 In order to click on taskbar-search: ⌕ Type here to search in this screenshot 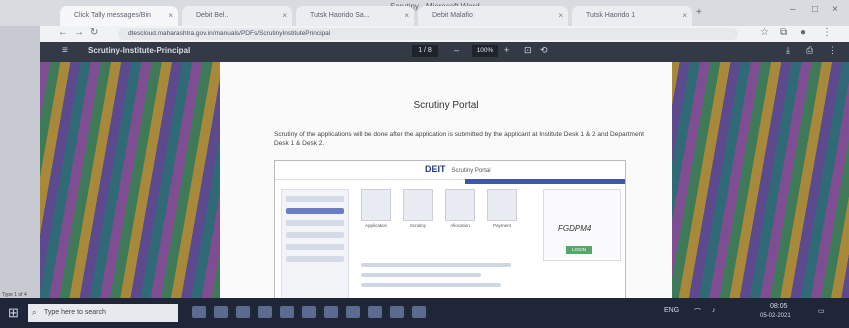, I will do `click(103, 313)`.